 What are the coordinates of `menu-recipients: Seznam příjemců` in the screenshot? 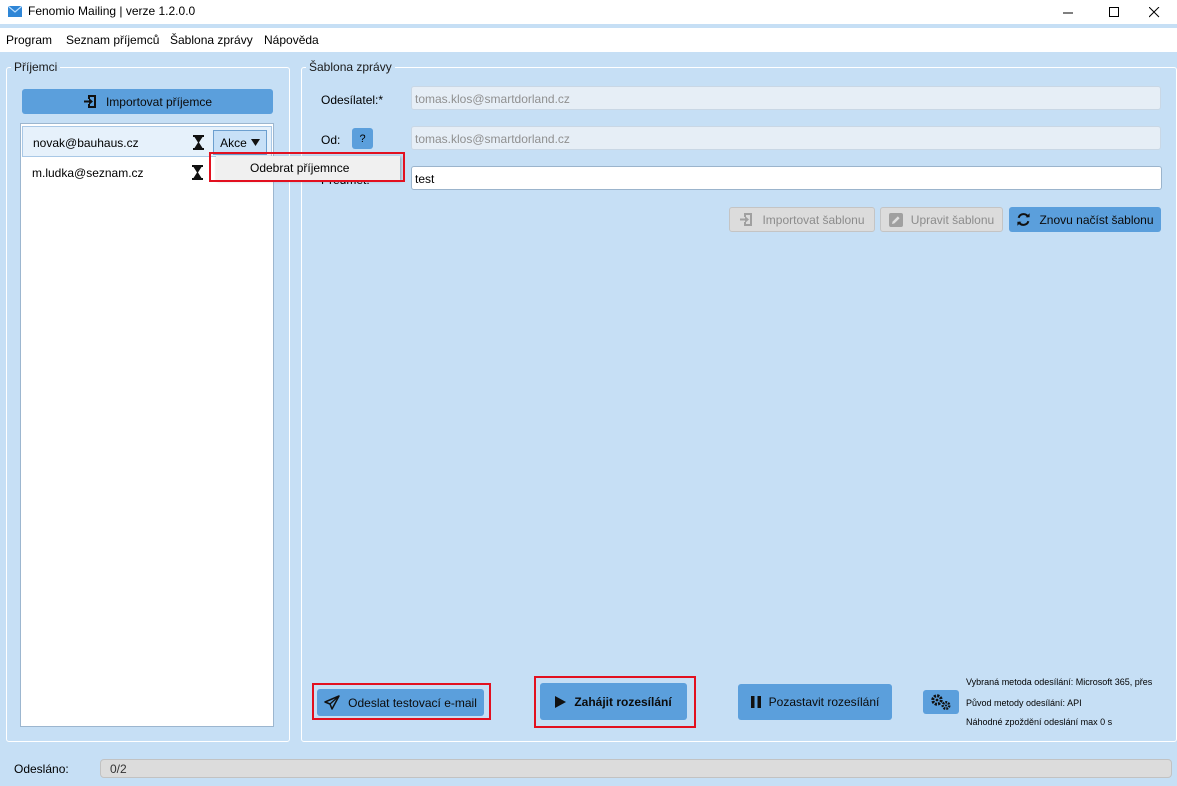 It's located at (112, 40).